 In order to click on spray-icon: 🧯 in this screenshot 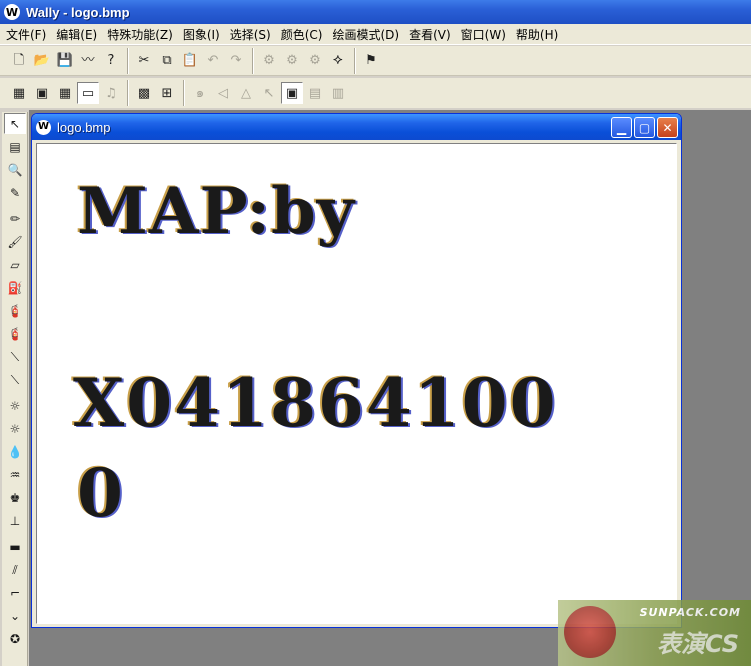, I will do `click(15, 310)`.